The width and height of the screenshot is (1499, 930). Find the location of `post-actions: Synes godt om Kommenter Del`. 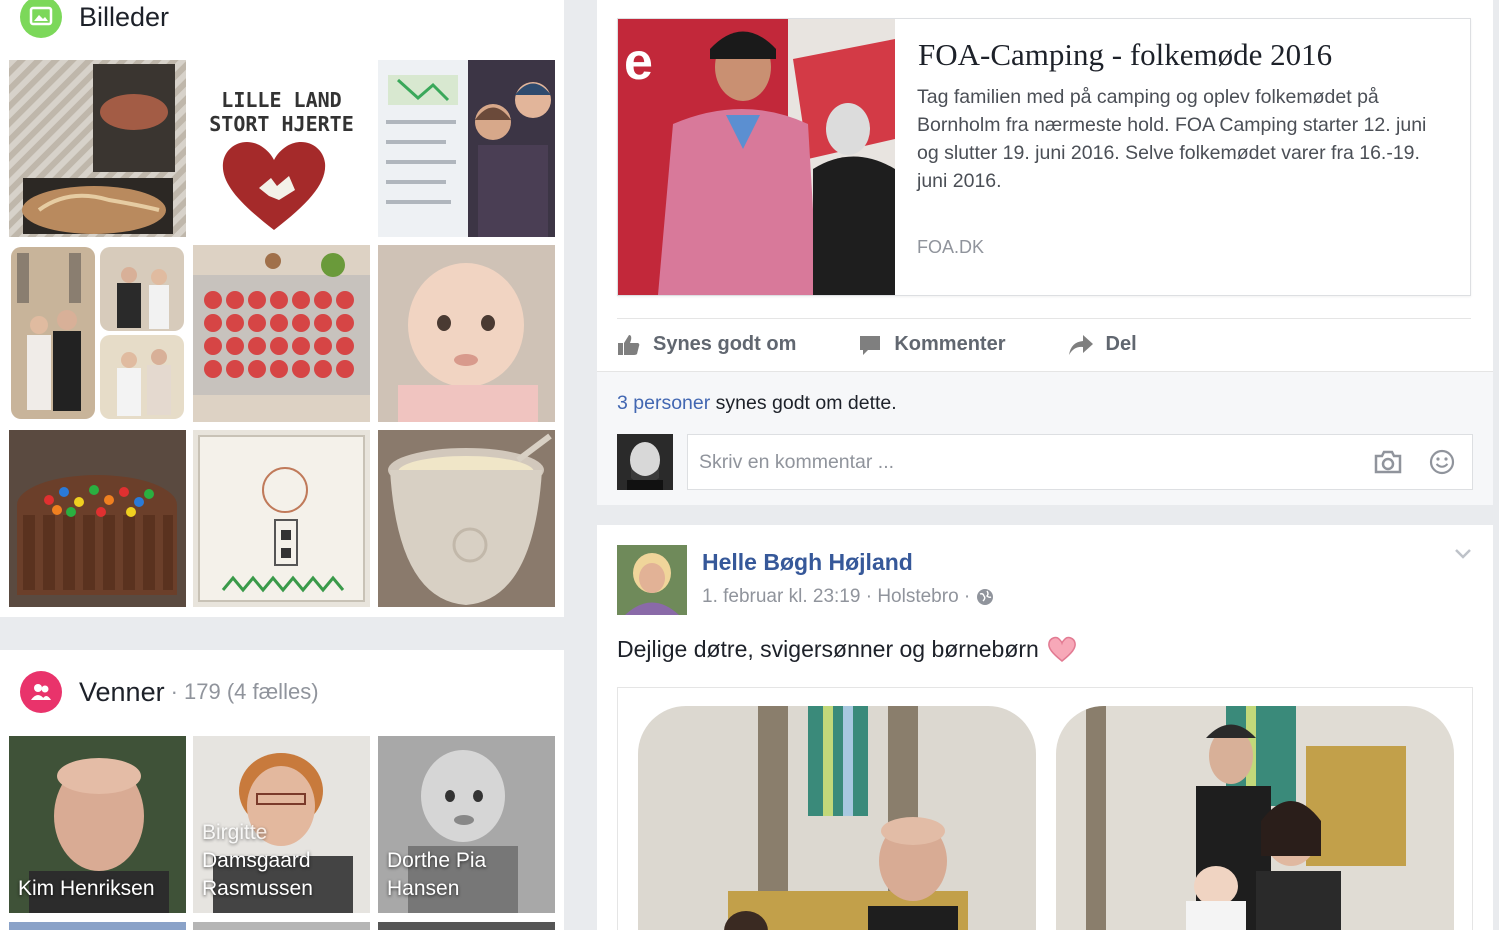

post-actions: Synes godt om Kommenter Del is located at coordinates (1044, 344).